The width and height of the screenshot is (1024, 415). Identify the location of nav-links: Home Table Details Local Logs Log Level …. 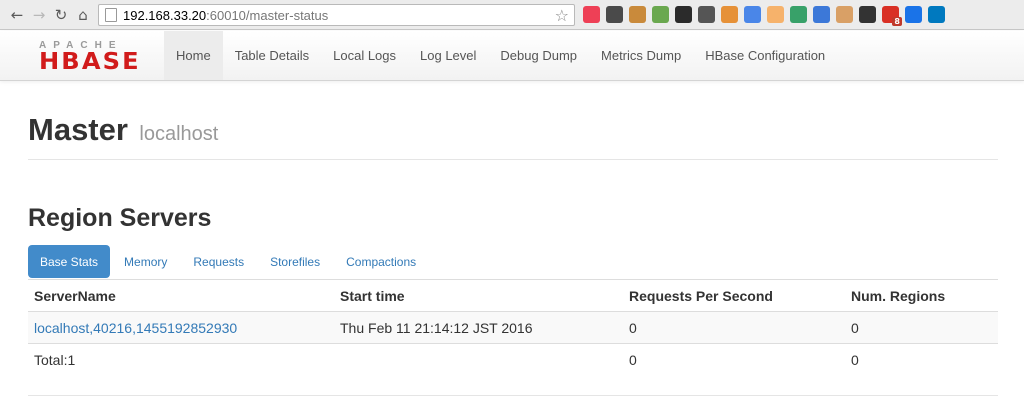
(500, 55).